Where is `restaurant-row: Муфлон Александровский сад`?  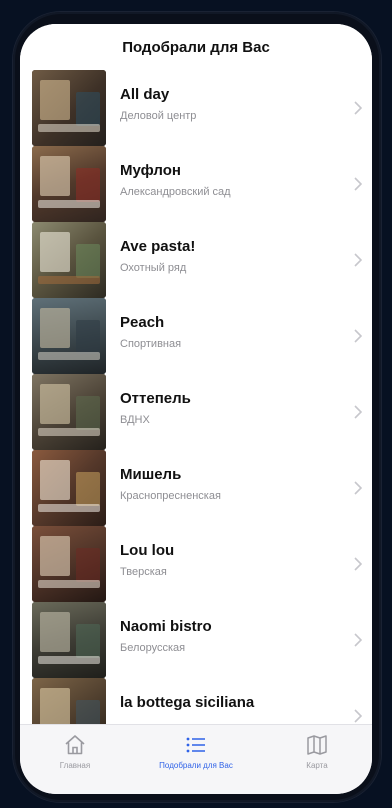
restaurant-row: Муфлон Александровский сад is located at coordinates (196, 184).